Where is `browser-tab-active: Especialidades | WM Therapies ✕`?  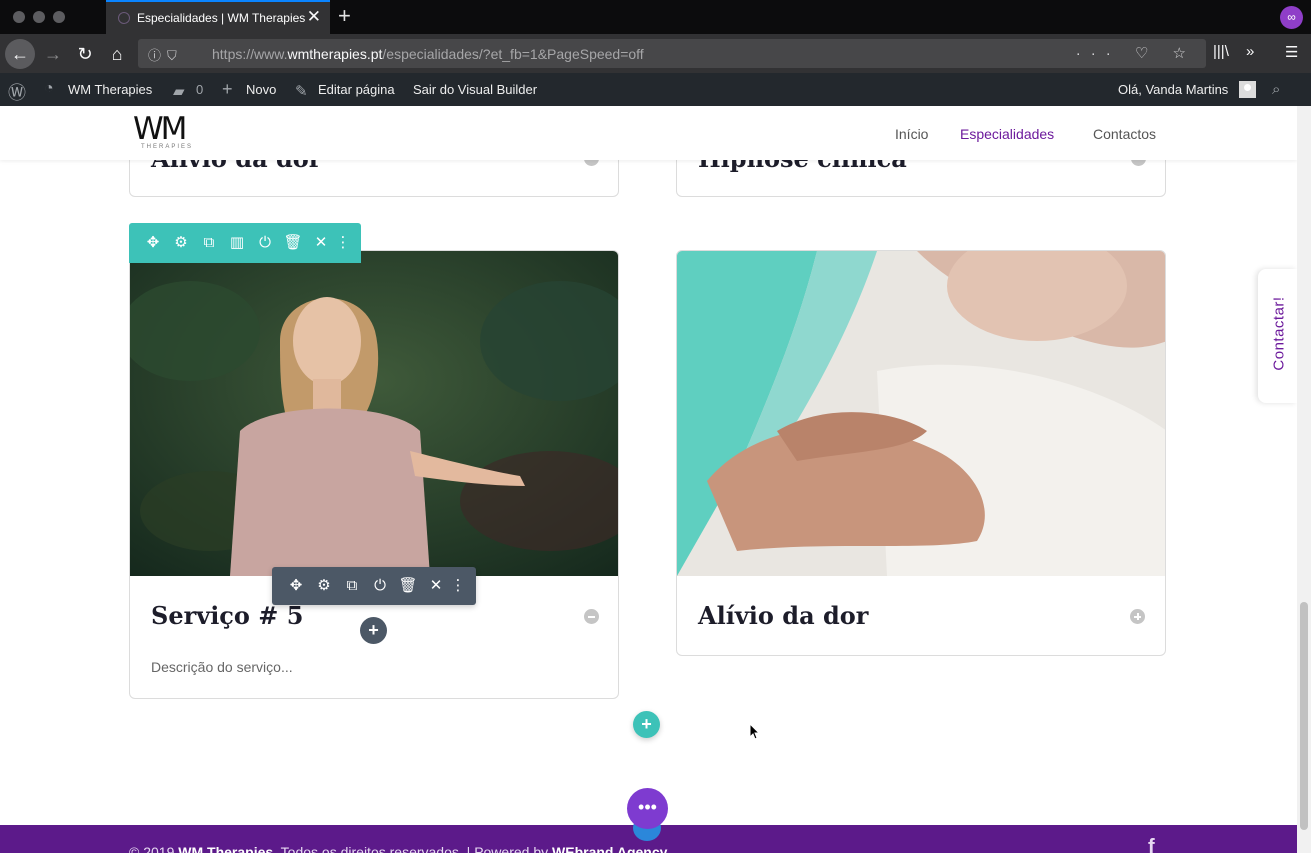 browser-tab-active: Especialidades | WM Therapies ✕ is located at coordinates (218, 17).